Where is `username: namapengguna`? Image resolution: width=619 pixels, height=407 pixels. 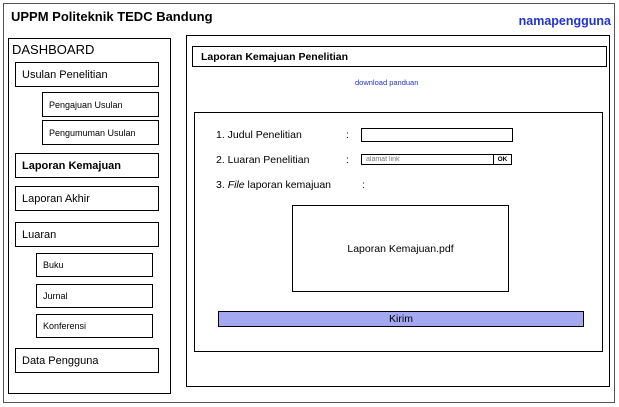 username: namapengguna is located at coordinates (565, 21).